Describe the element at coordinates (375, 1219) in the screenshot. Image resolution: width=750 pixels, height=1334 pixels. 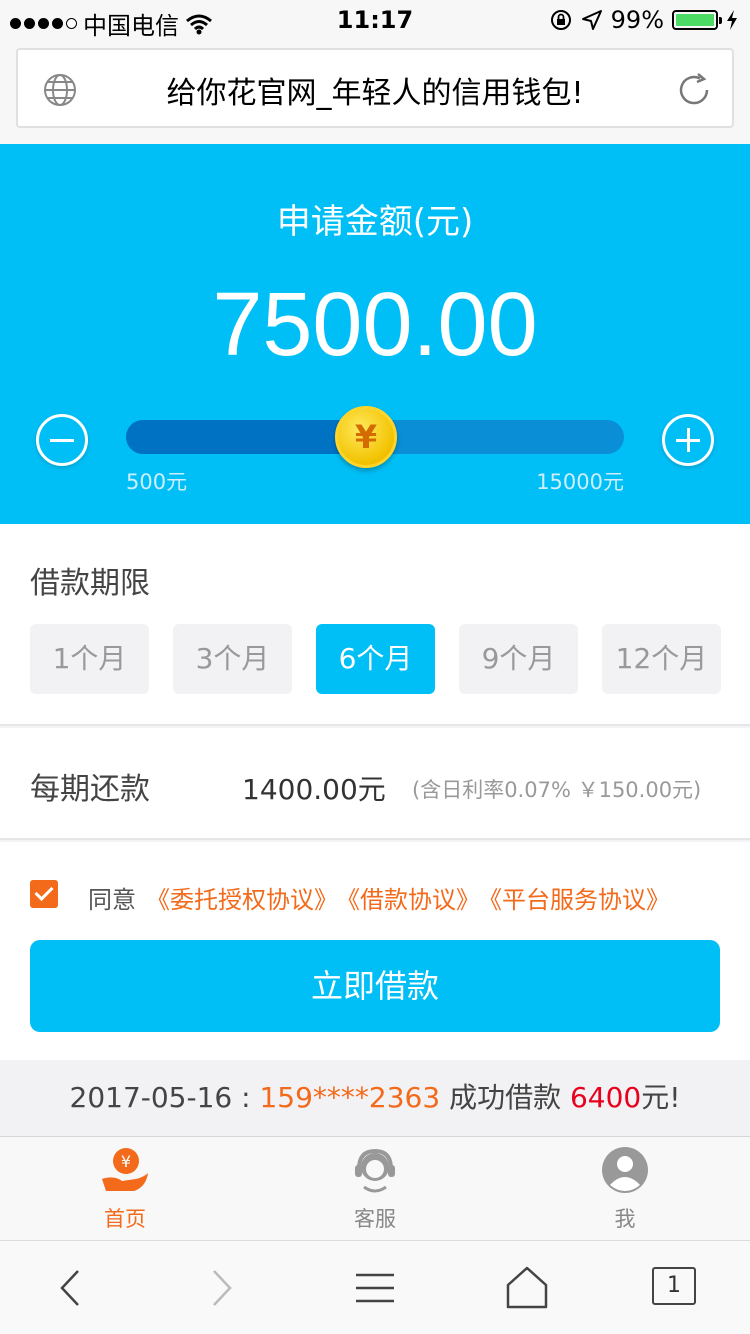
I see `tab-customer-service-label: 客服` at that location.